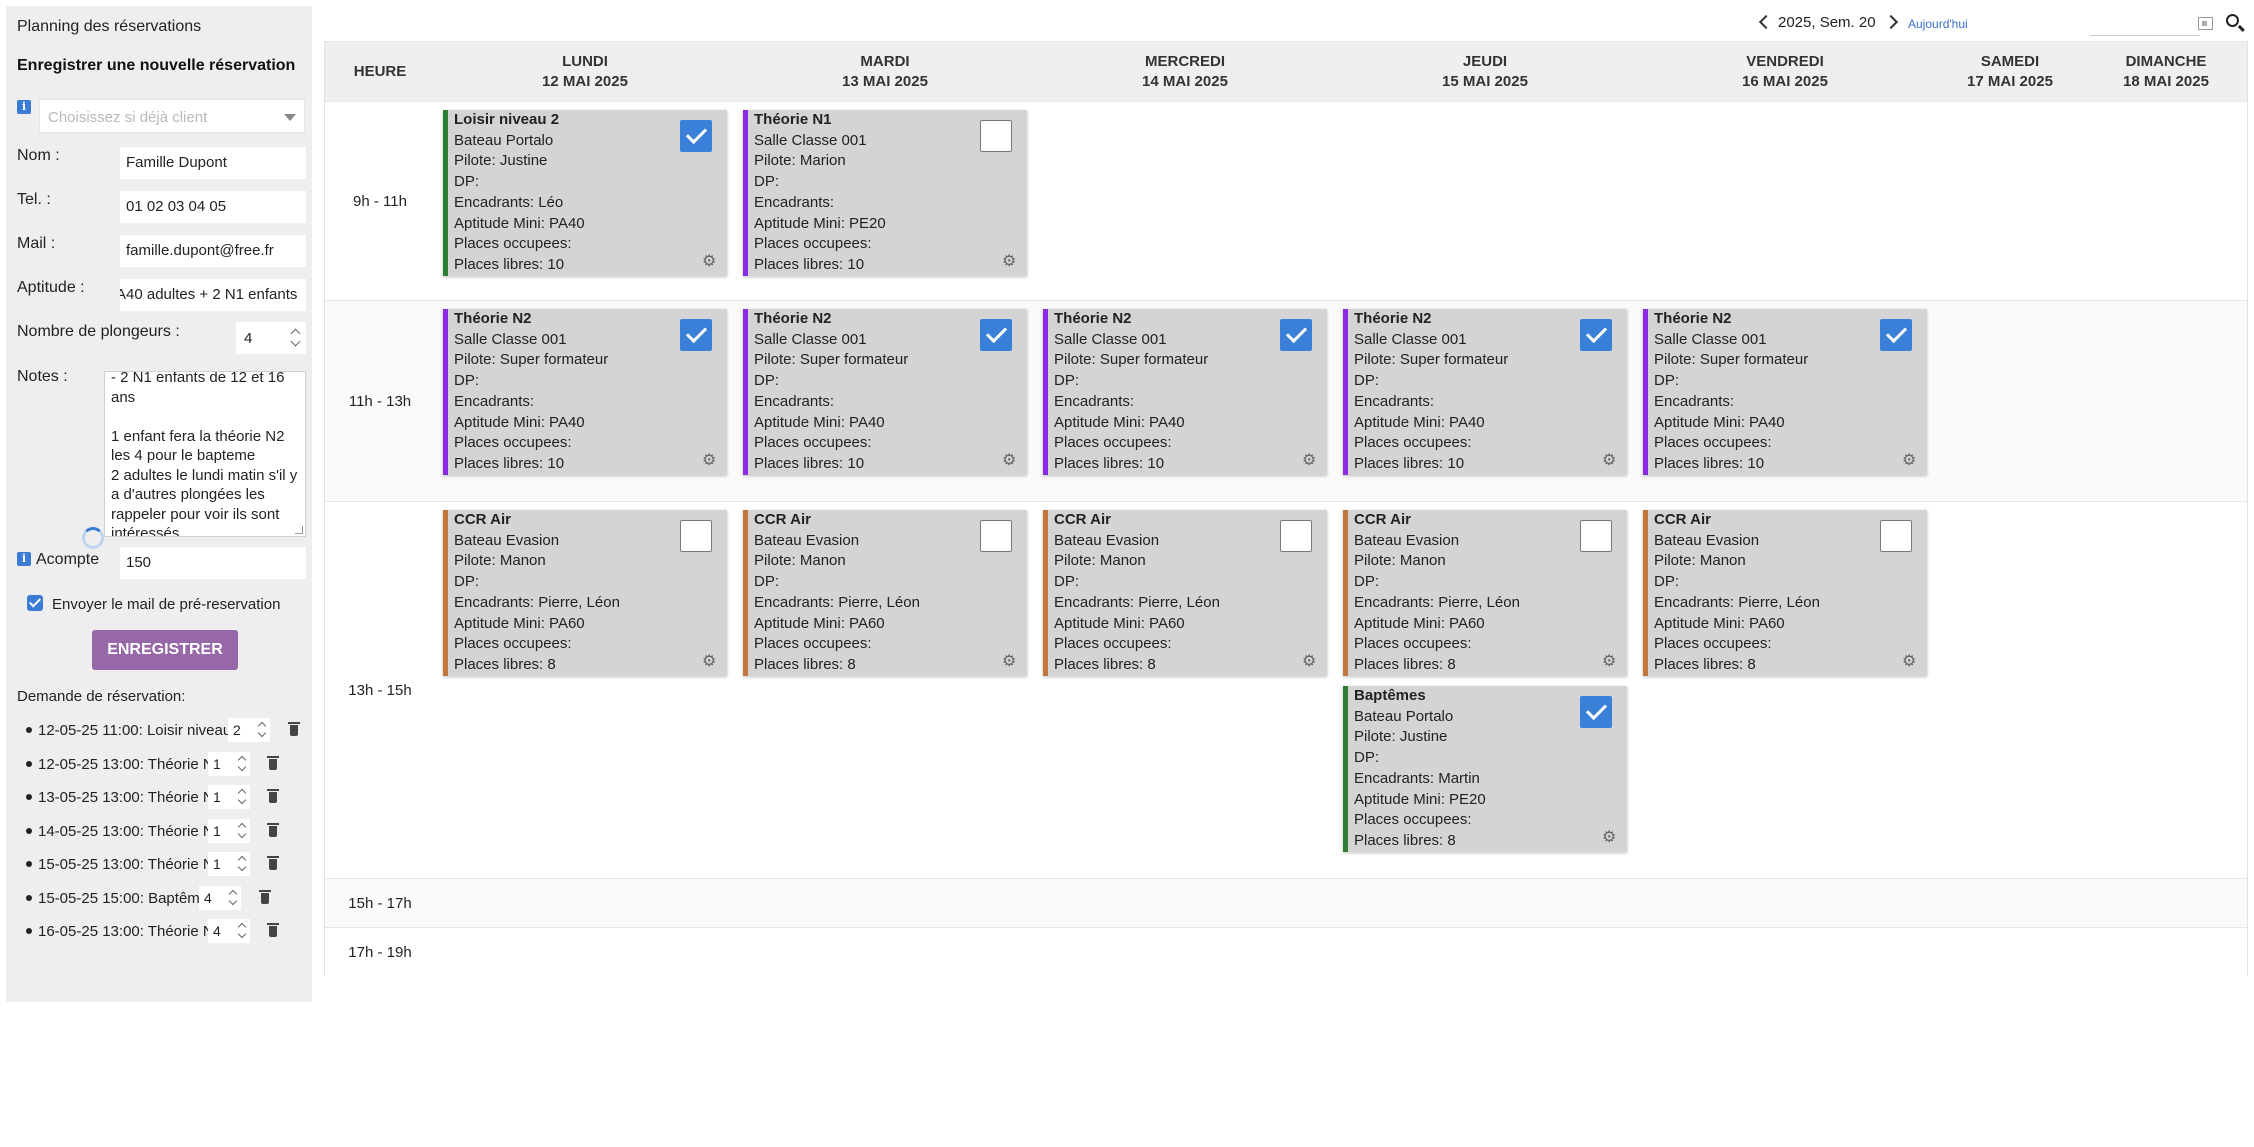 The image size is (2254, 1147). Describe the element at coordinates (1766, 22) in the screenshot. I see `prev-week-icon` at that location.